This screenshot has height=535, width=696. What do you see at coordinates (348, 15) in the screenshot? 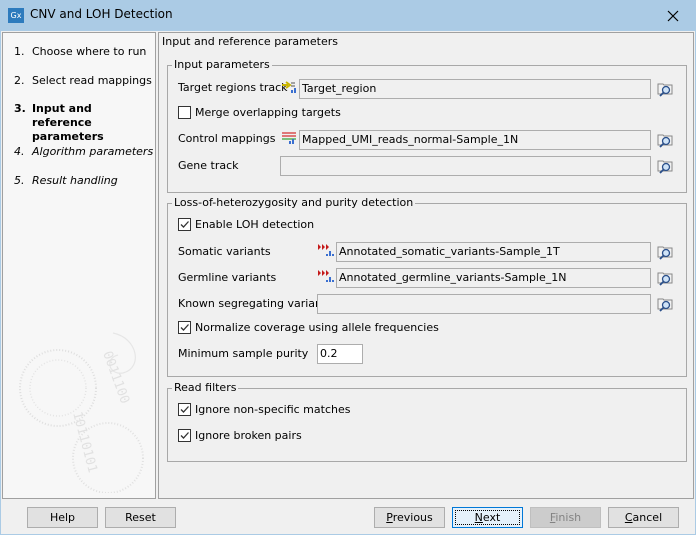
I see `title-bar: Gx CNV and LOH Detection` at bounding box center [348, 15].